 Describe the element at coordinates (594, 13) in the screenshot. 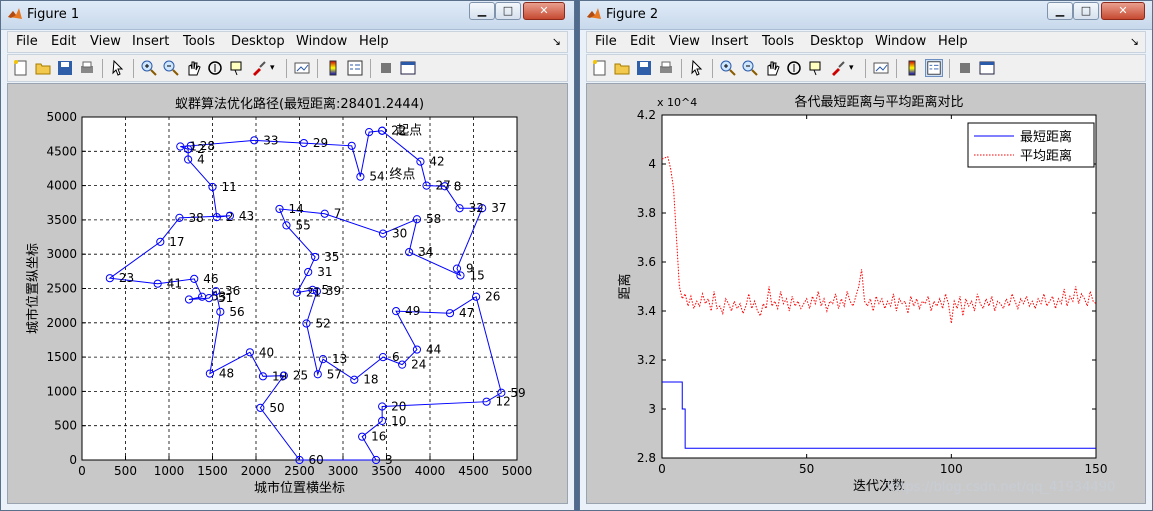

I see `matlab-logo-icon` at that location.